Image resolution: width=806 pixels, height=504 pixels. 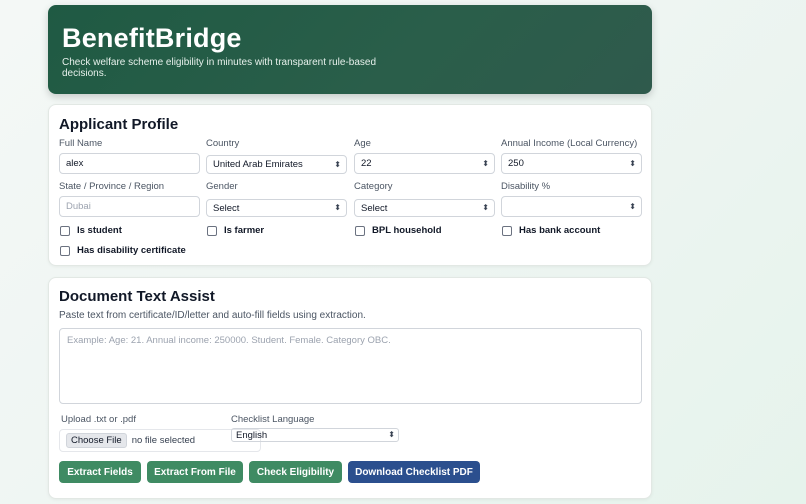 I want to click on bank-account-checkbox: Has bank account, so click(x=551, y=230).